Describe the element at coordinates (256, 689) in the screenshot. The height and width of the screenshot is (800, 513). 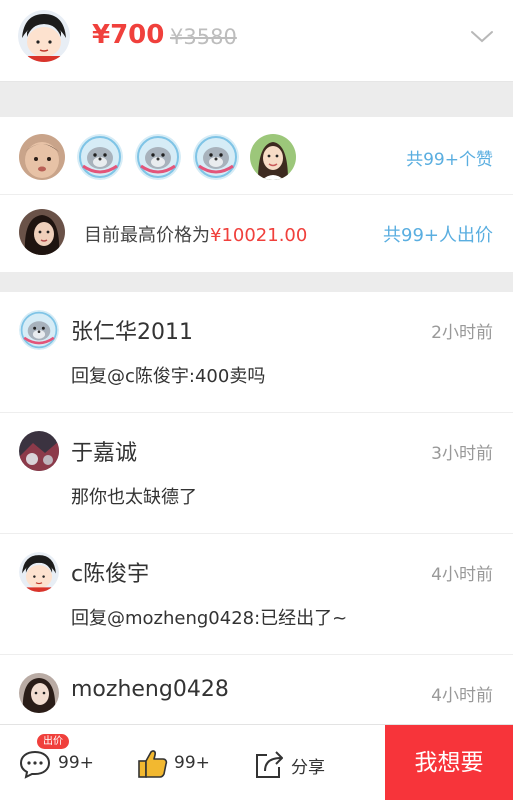
I see `comment-item: mozheng0428 4小时前` at that location.